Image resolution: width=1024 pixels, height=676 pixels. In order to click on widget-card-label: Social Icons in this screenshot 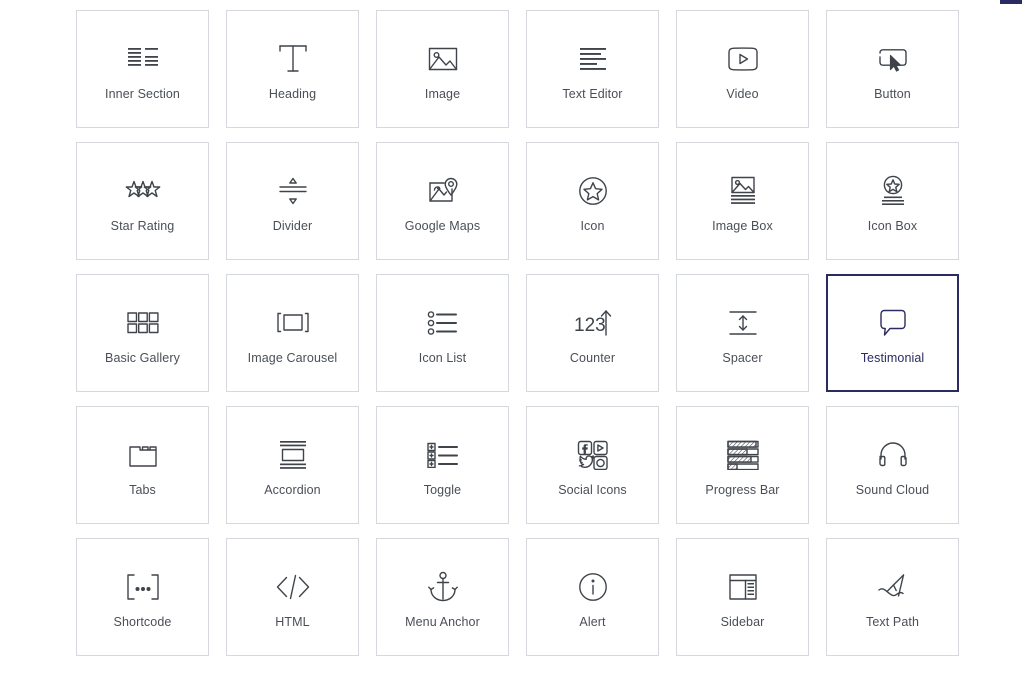, I will do `click(592, 490)`.